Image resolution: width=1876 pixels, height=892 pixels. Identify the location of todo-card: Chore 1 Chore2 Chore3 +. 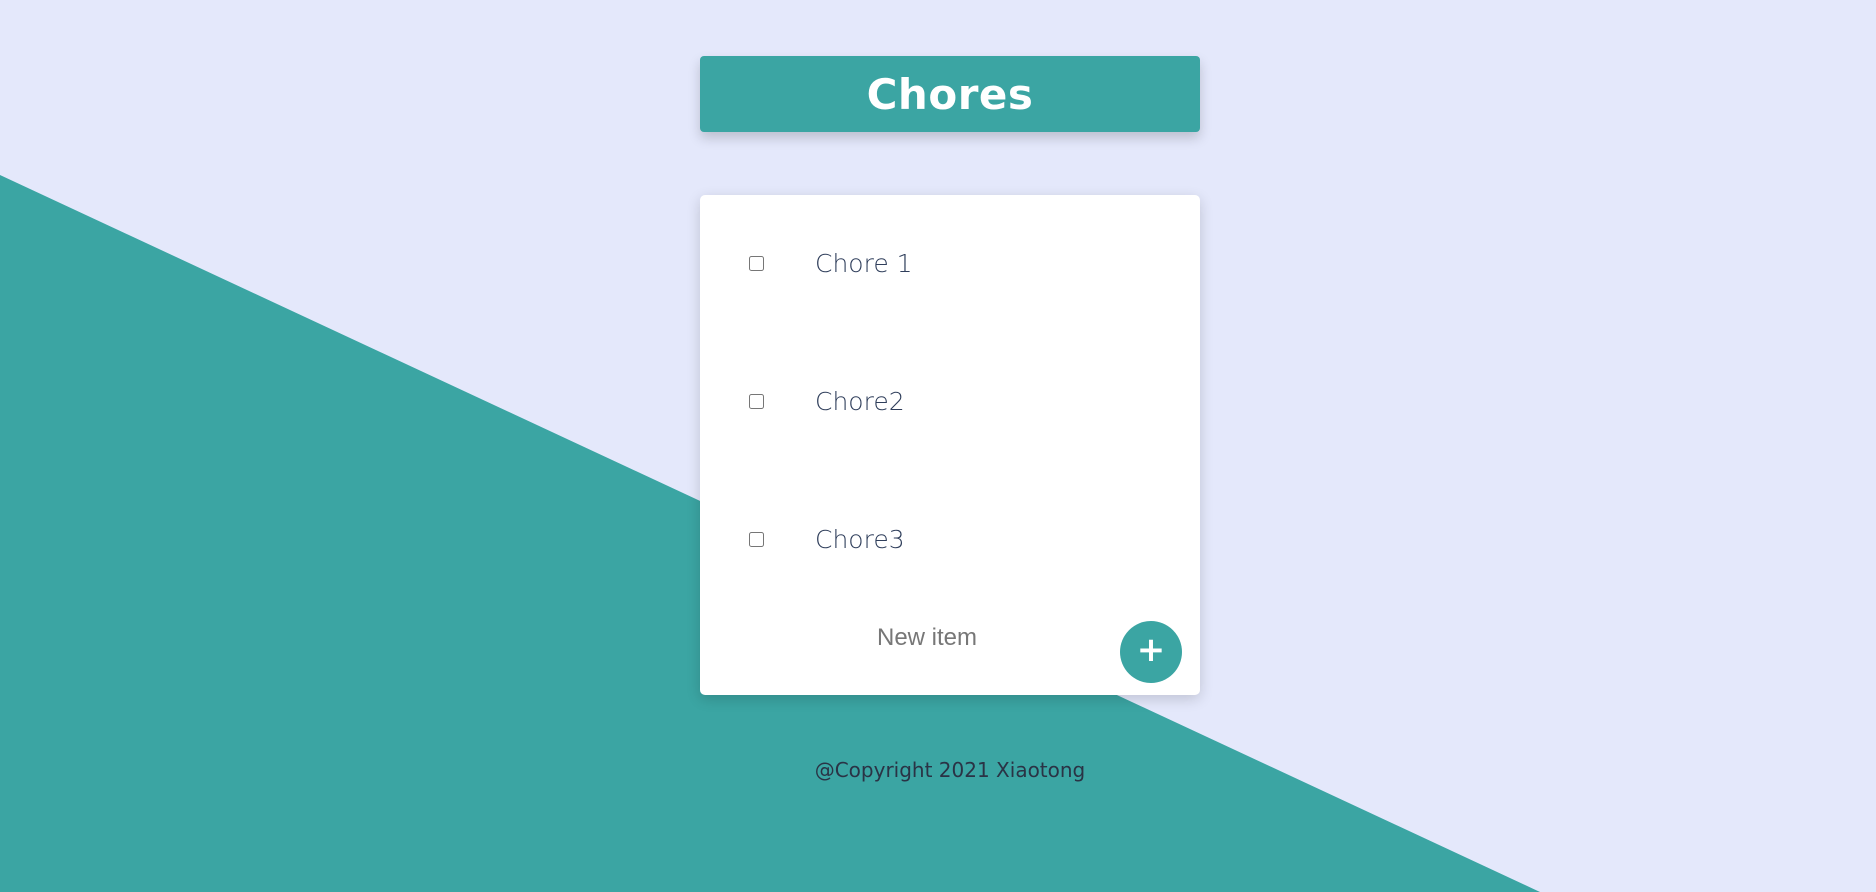
(950, 445).